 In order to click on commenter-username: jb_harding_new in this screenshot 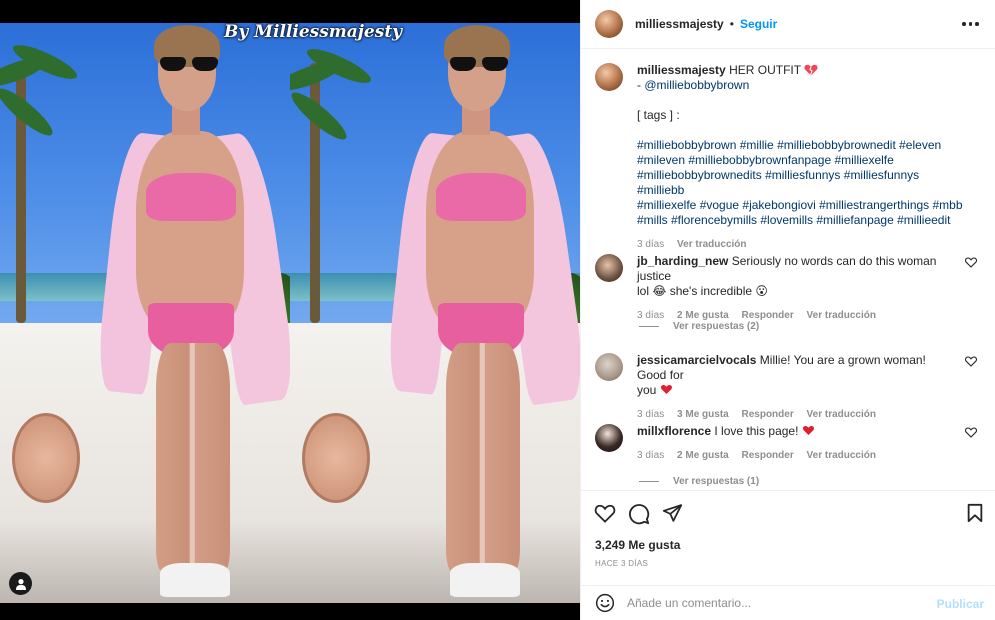, I will do `click(682, 261)`.